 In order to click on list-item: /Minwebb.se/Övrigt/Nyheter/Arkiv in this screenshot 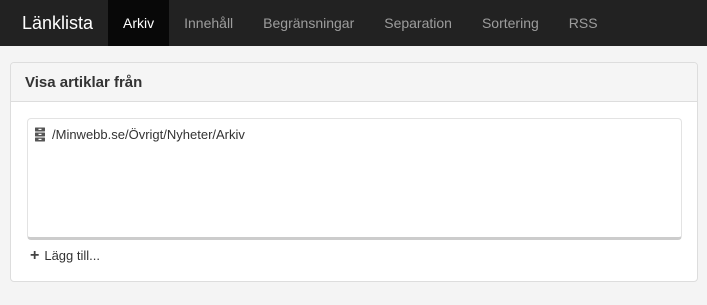, I will do `click(139, 134)`.